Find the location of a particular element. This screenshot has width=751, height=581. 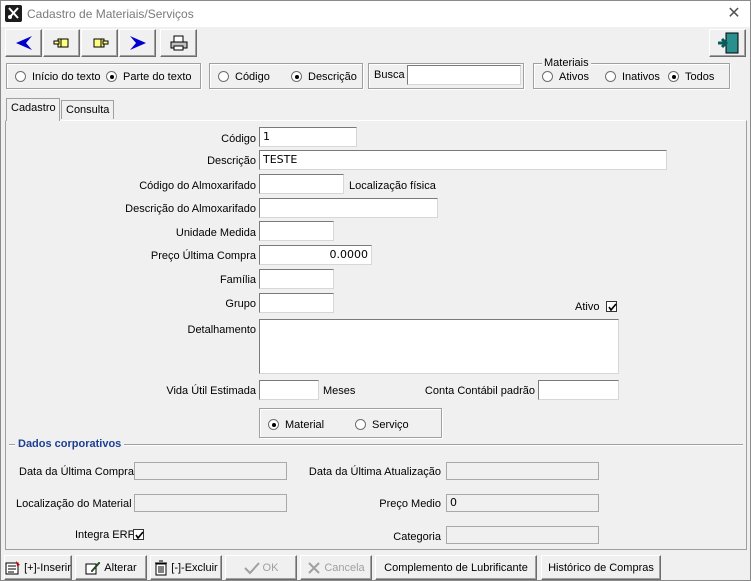

complemento-lubrificante-button: Complemento de Lubrificante is located at coordinates (456, 567).